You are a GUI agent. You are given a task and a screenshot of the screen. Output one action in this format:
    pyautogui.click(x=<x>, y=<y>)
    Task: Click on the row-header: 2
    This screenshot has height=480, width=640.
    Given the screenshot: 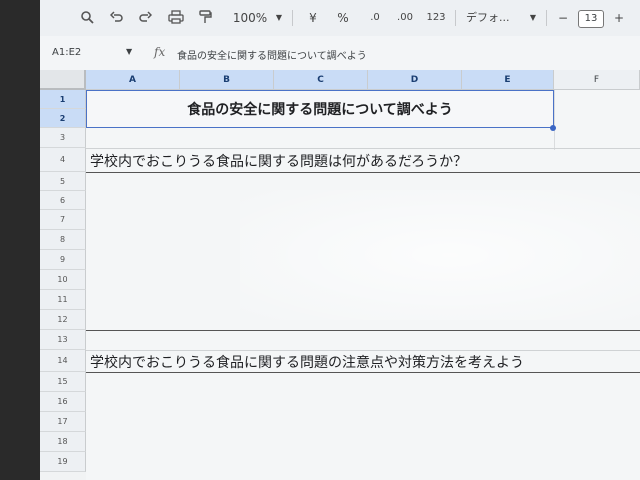 What is the action you would take?
    pyautogui.click(x=63, y=118)
    